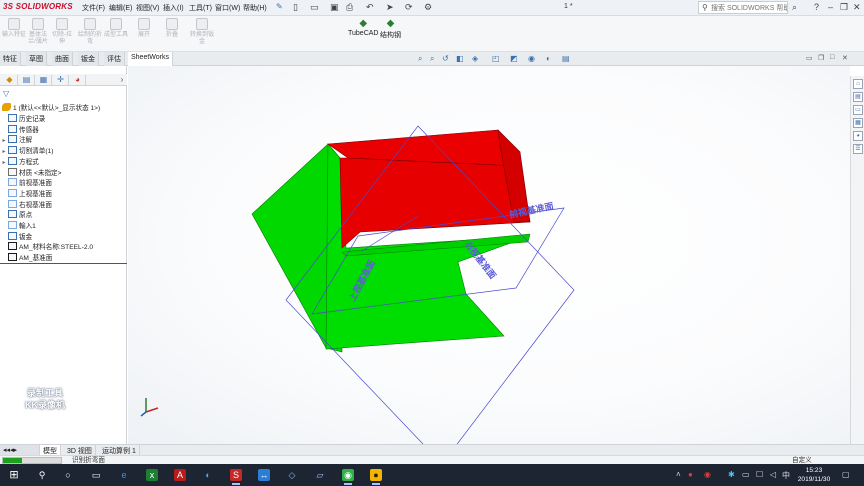 The image size is (864, 486). What do you see at coordinates (858, 123) in the screenshot?
I see `view-palette-icon: ▦` at bounding box center [858, 123].